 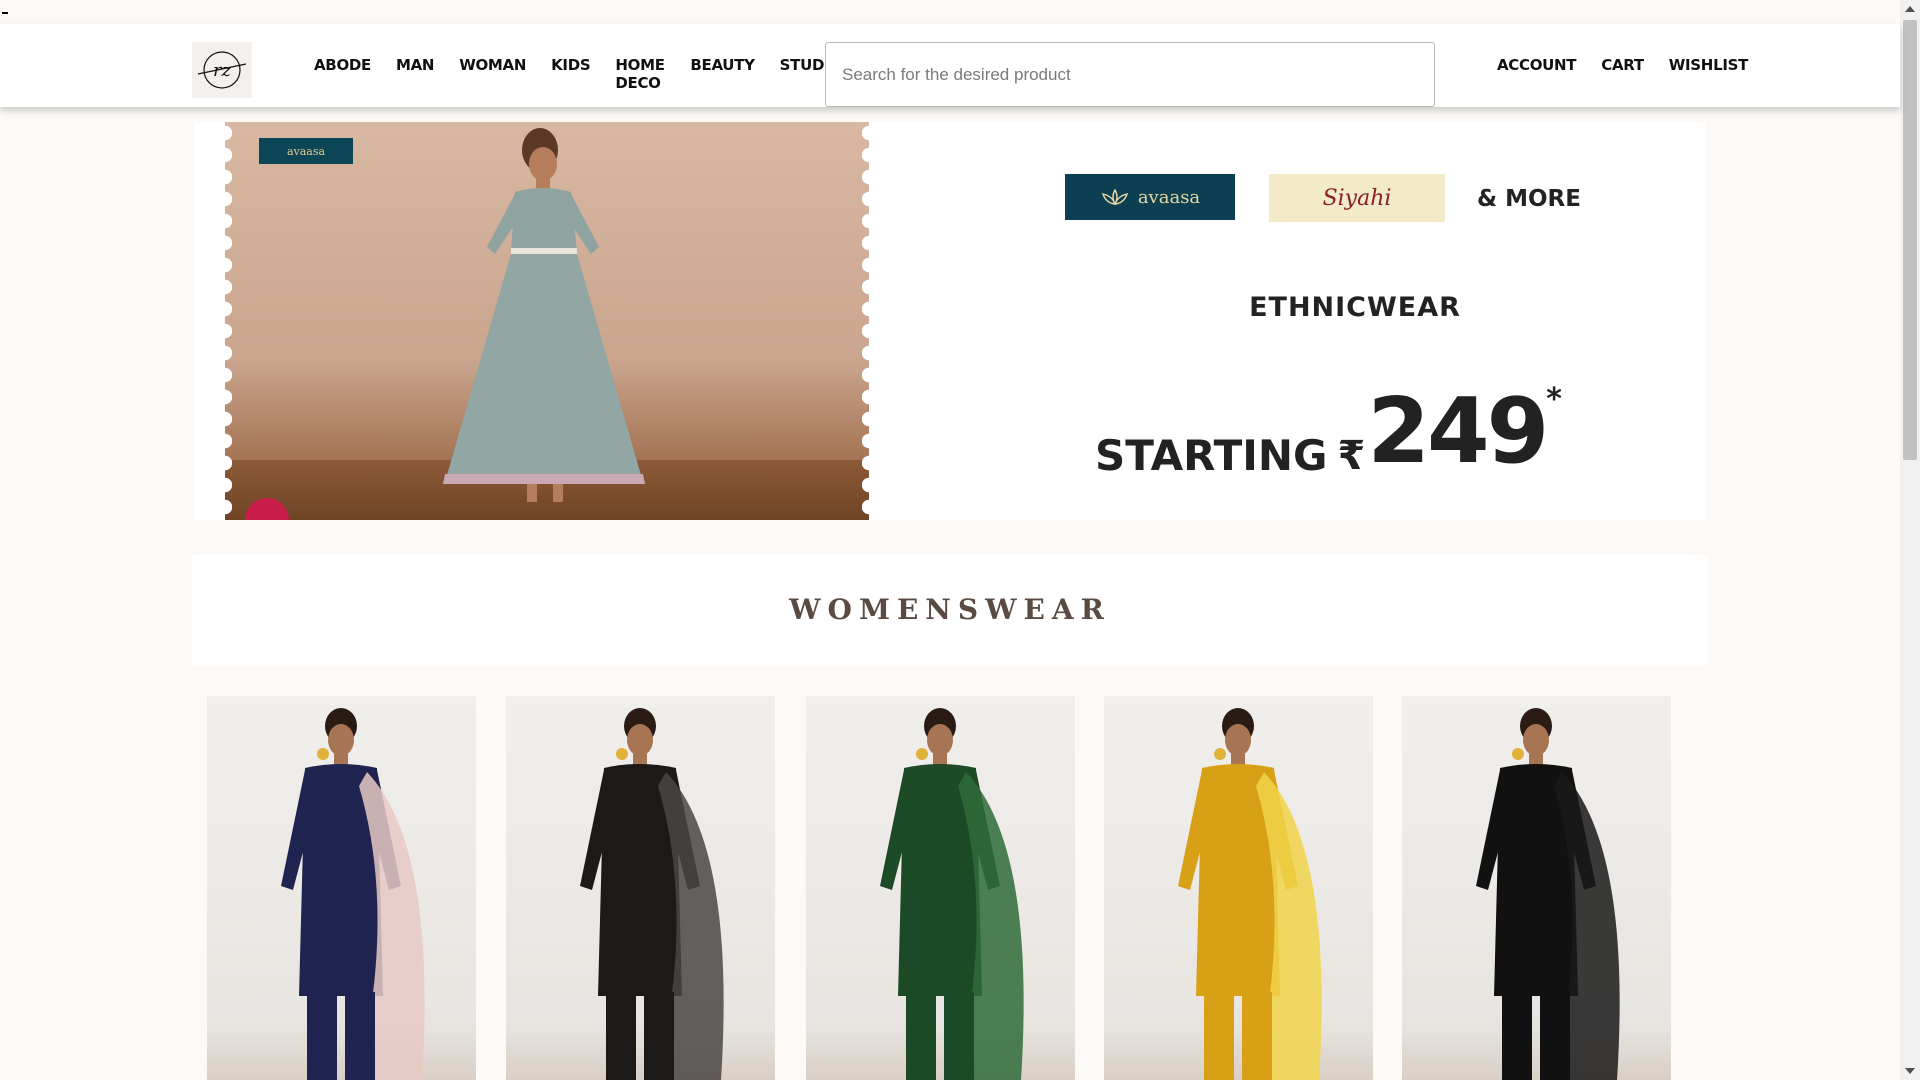 I want to click on price-asterisk: *, so click(x=1554, y=399).